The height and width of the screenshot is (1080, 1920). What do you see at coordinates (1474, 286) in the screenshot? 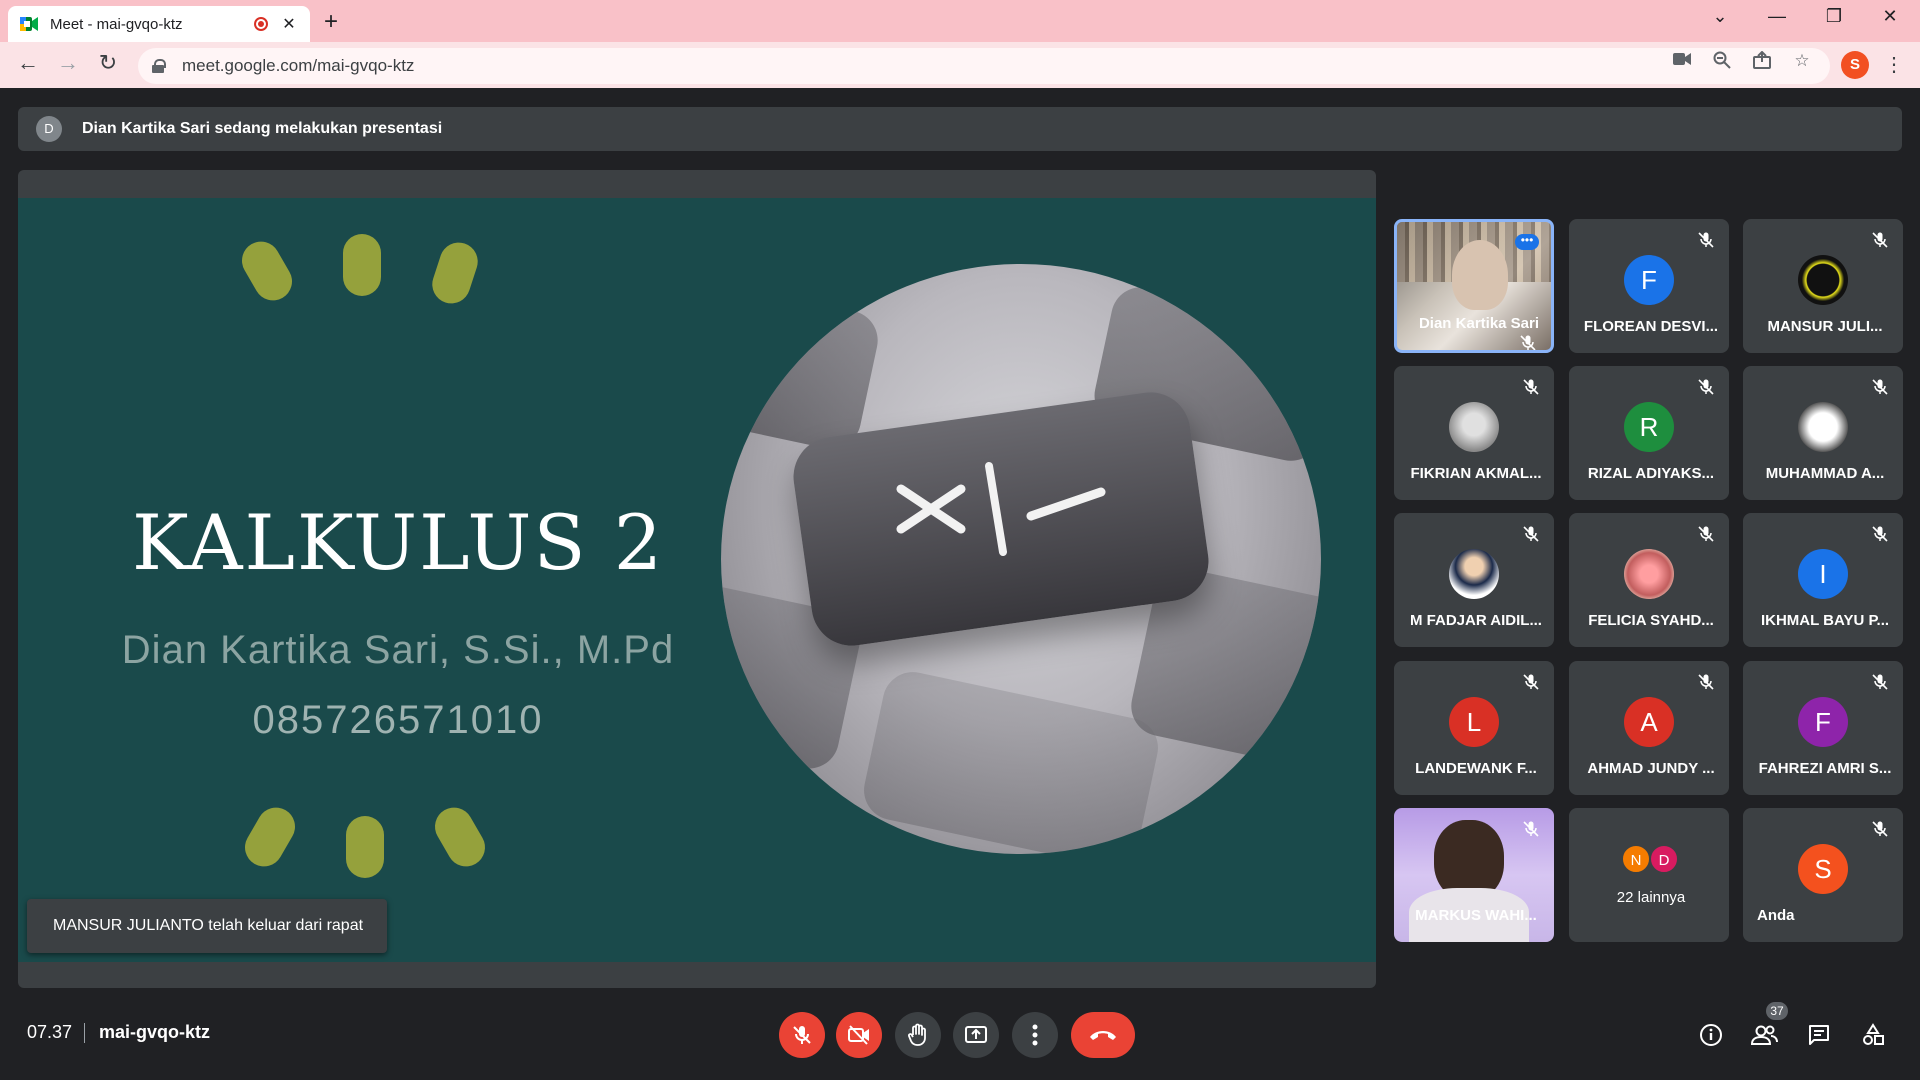
I see `participant-tile: ••• Dian Kartika Sari` at bounding box center [1474, 286].